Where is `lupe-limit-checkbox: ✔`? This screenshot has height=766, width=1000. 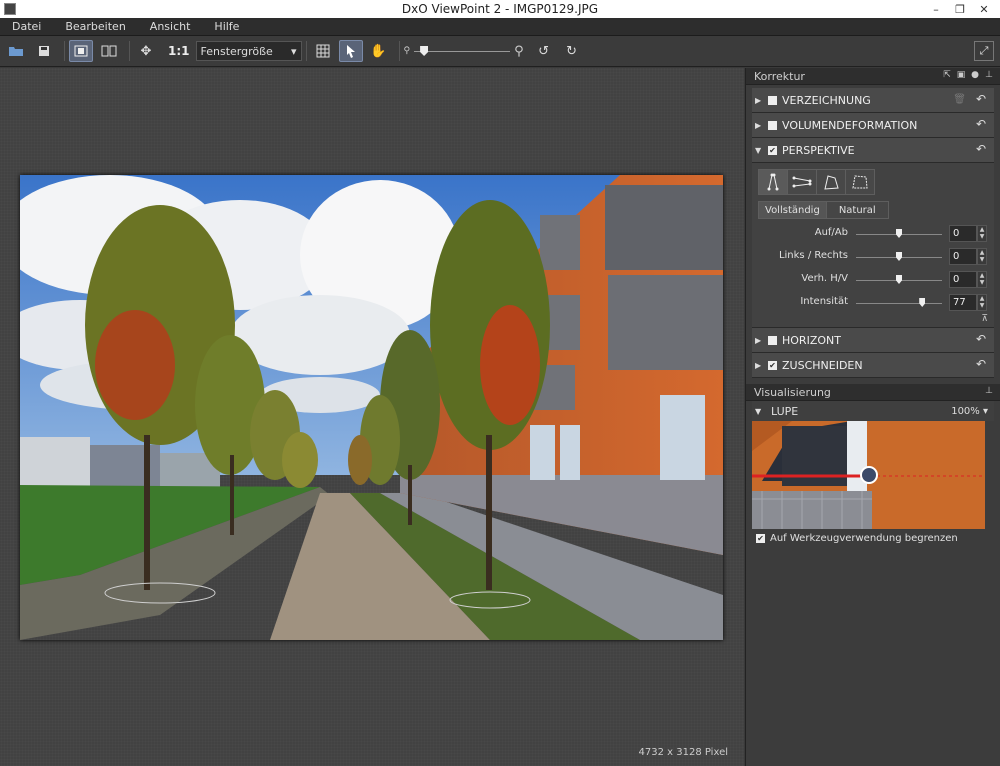 lupe-limit-checkbox: ✔ is located at coordinates (760, 538).